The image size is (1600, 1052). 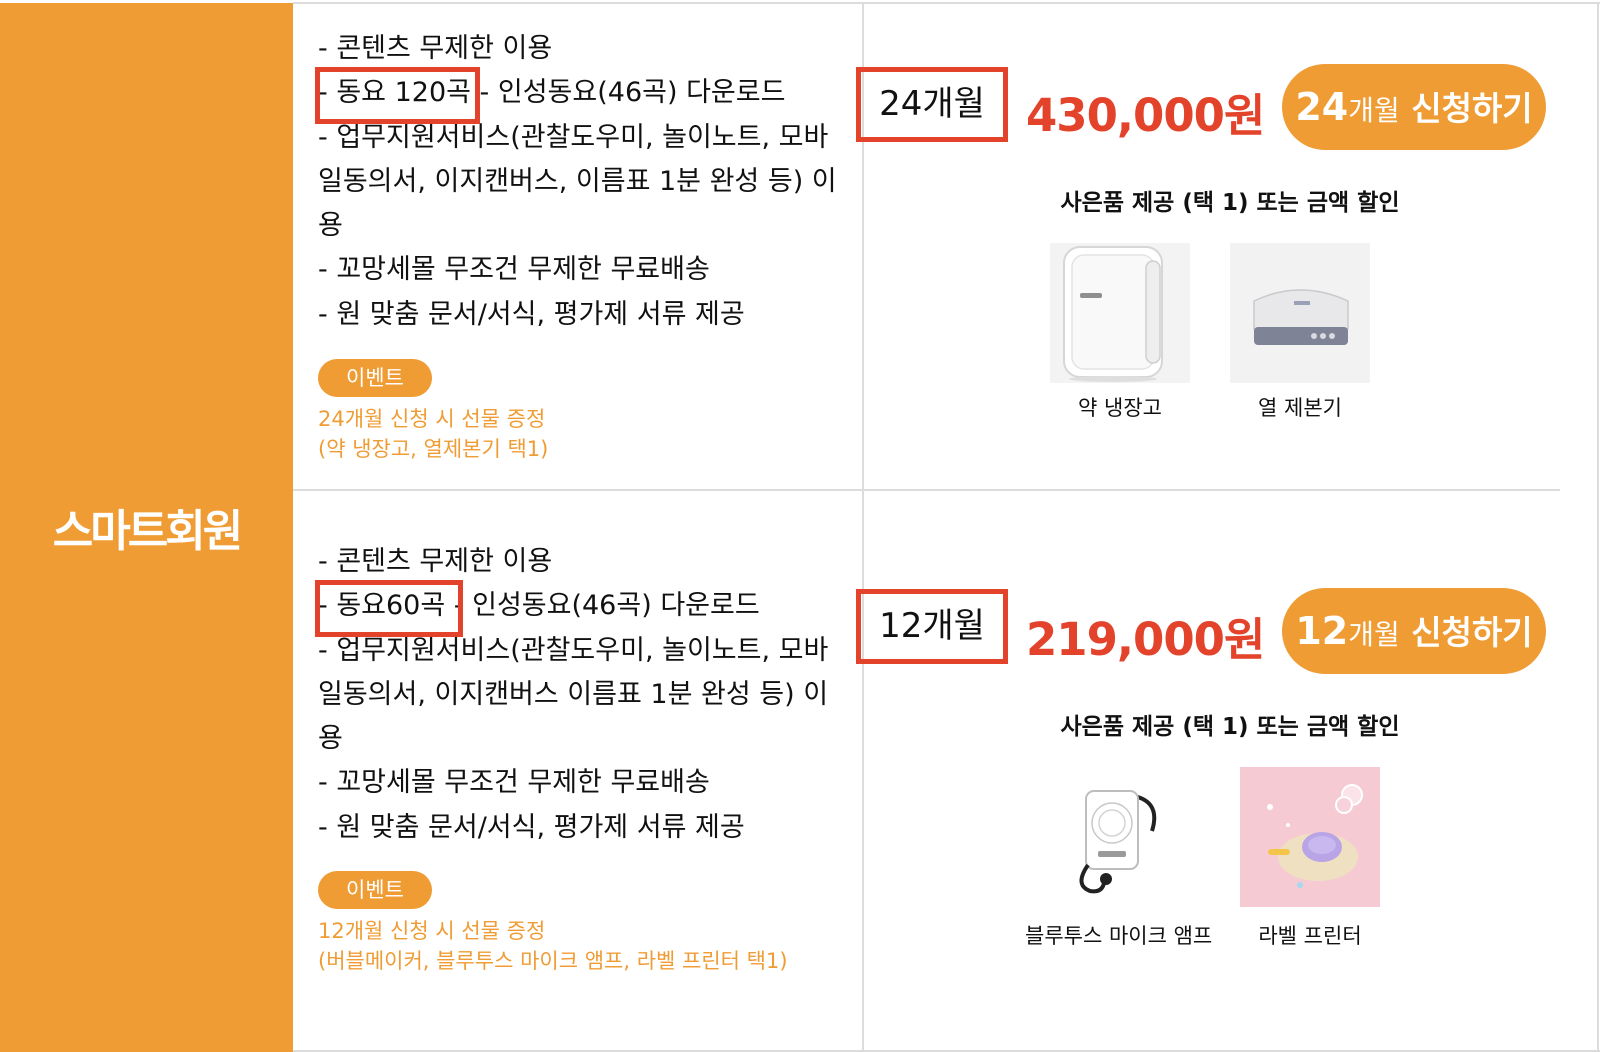 I want to click on plan-price: 219,000원, so click(x=1145, y=639).